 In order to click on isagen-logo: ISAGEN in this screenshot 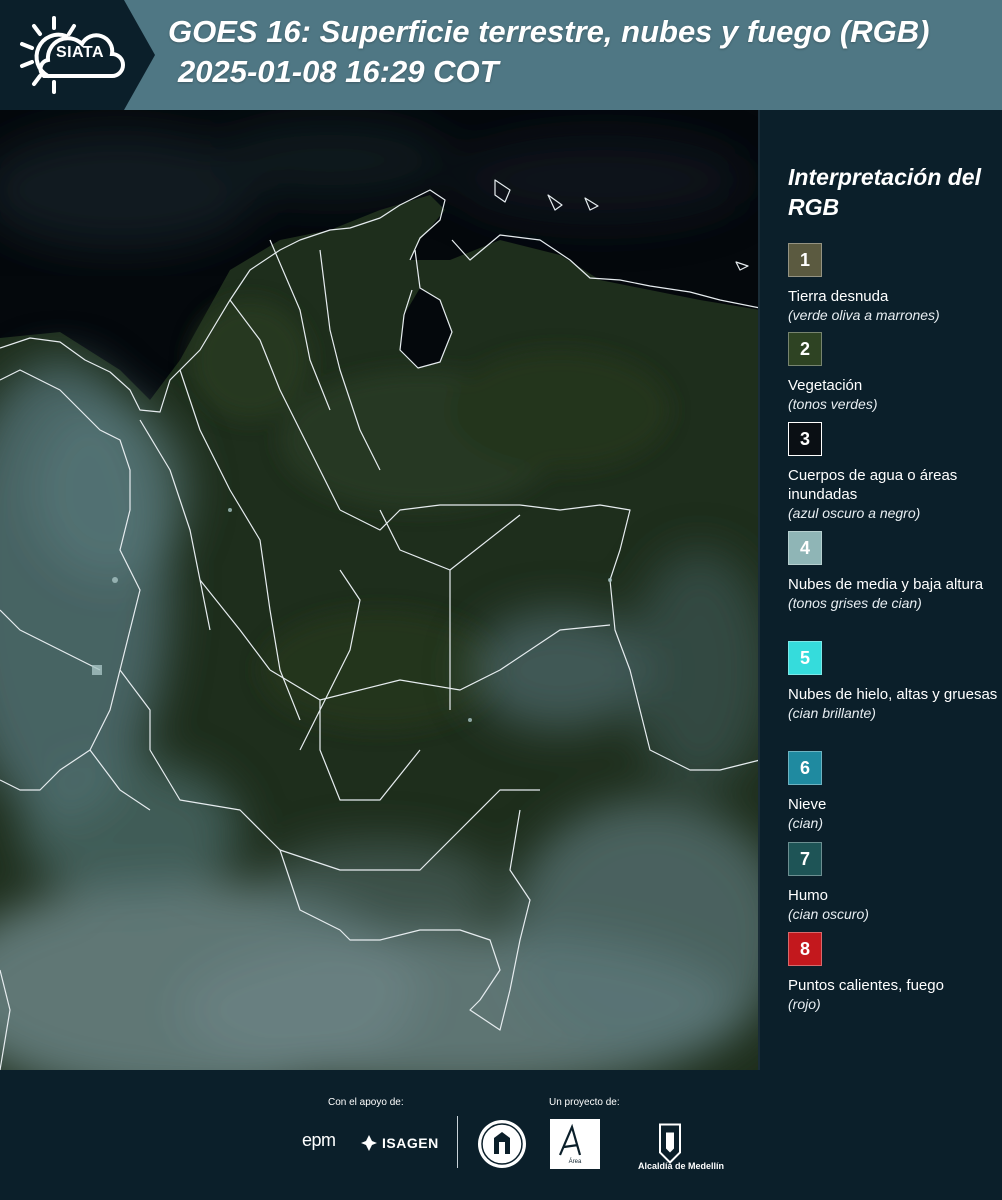, I will do `click(399, 1143)`.